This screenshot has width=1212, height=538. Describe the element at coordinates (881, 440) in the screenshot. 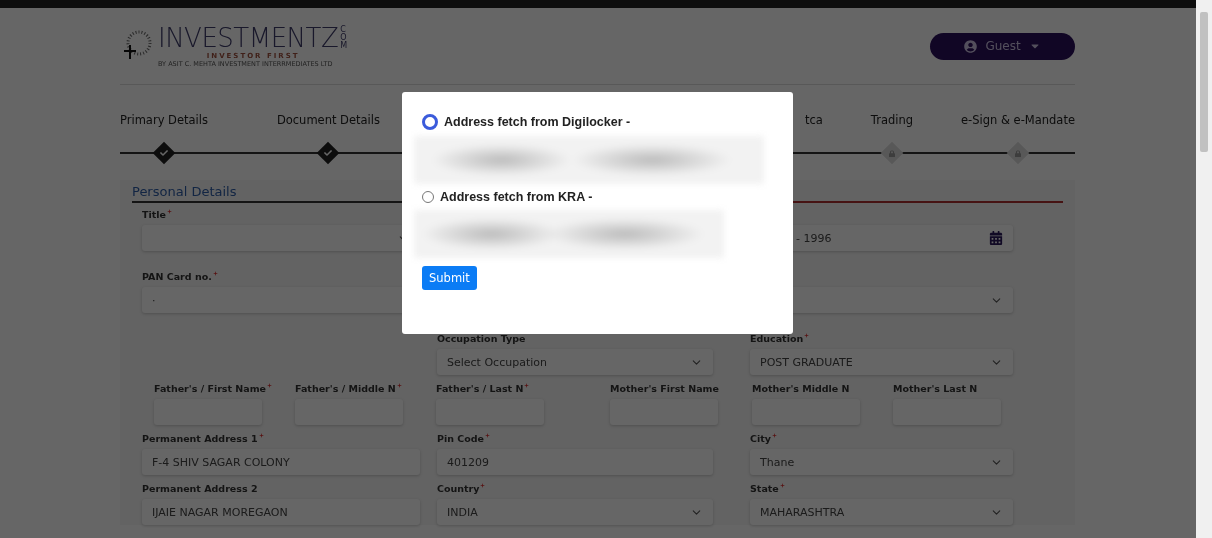

I see `field-label: City` at that location.